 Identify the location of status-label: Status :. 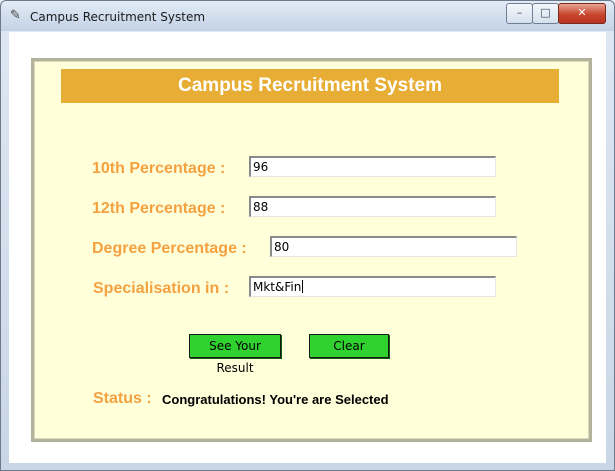
(122, 398).